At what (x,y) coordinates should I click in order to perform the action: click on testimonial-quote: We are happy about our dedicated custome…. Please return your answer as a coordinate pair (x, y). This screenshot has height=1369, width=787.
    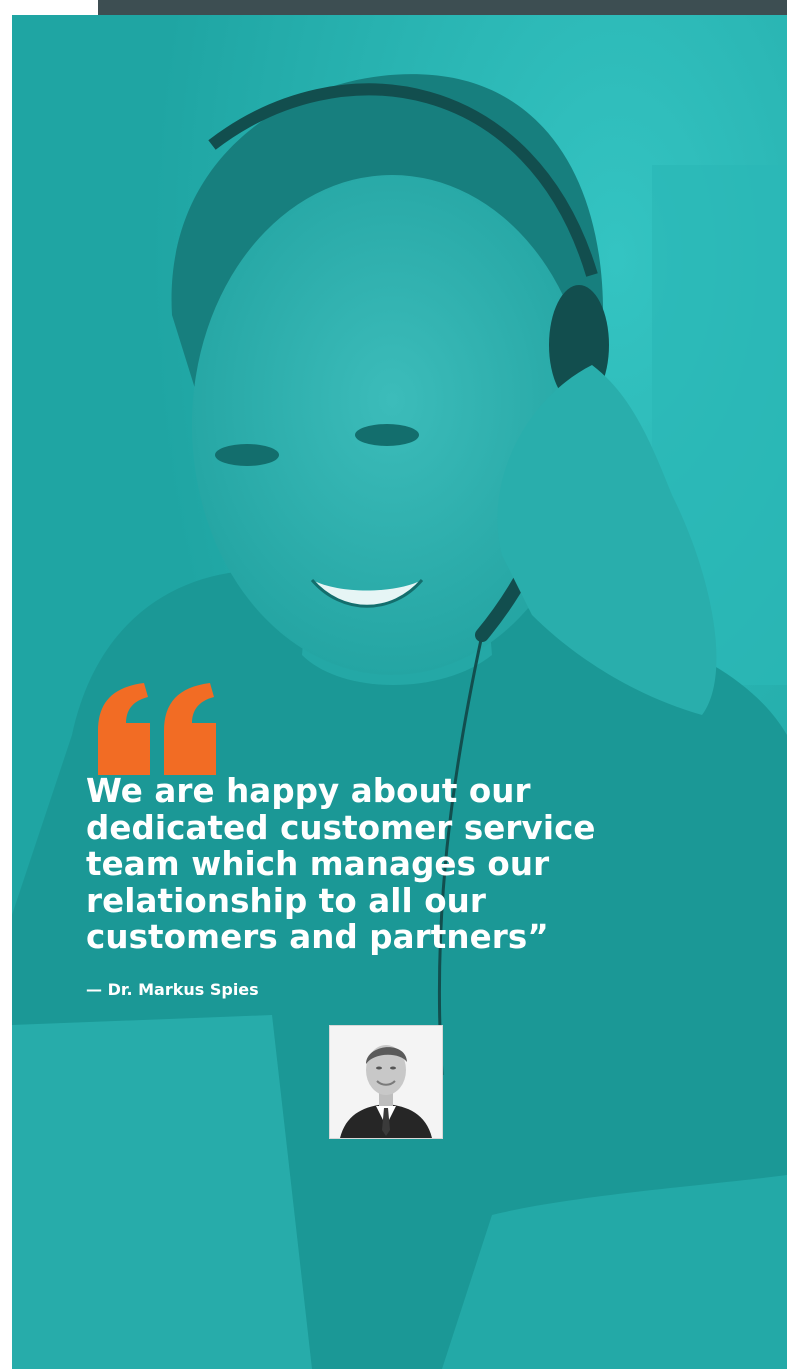
    Looking at the image, I should click on (366, 864).